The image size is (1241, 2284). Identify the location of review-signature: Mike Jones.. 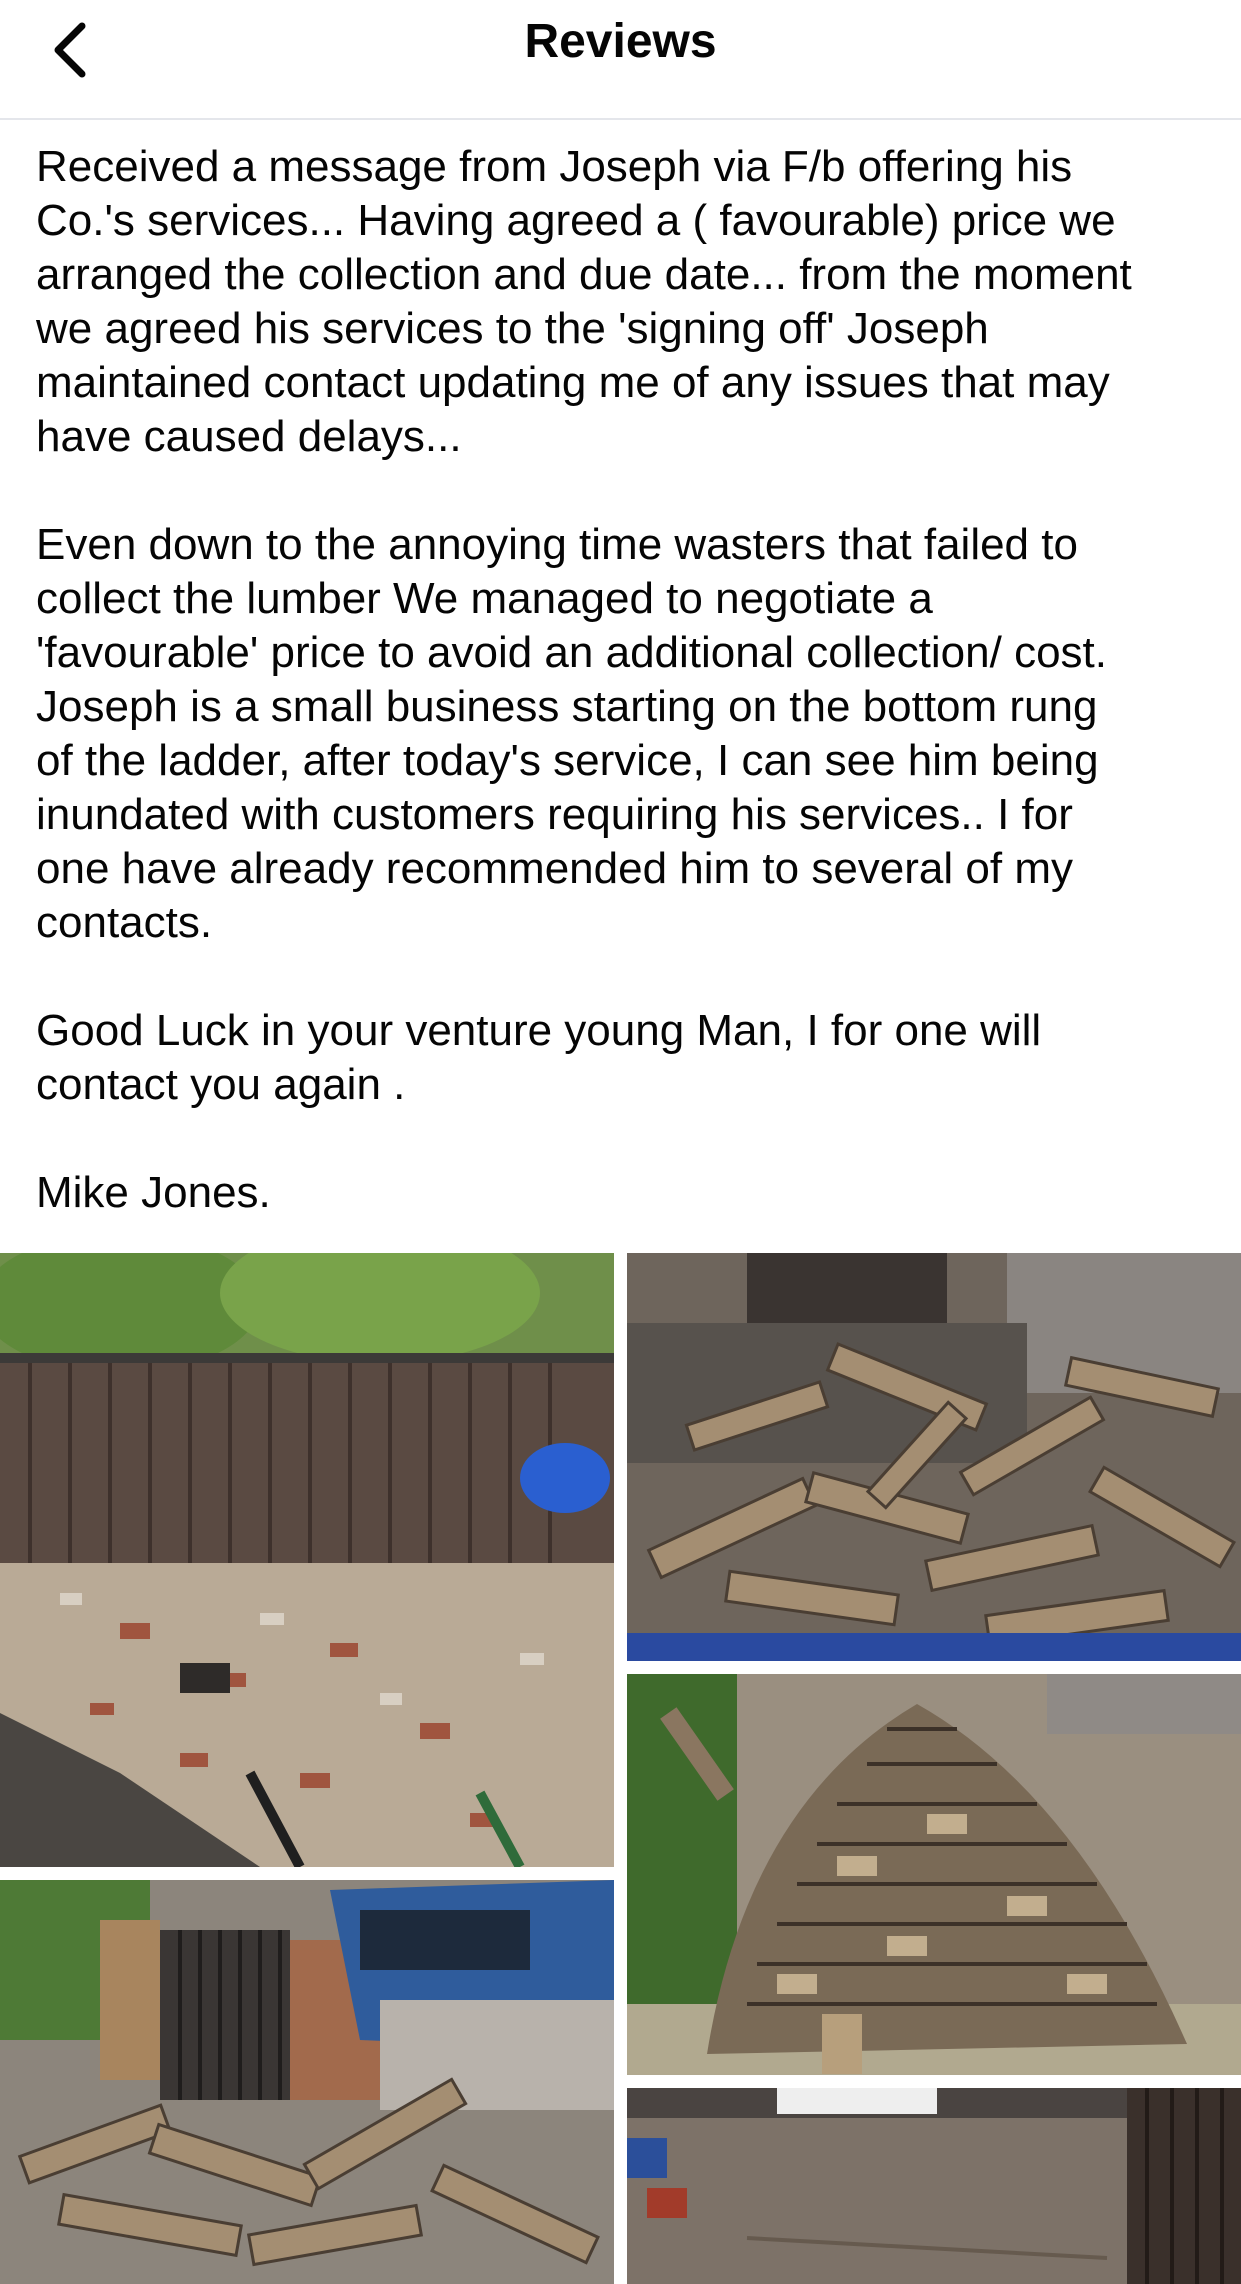
(153, 1192).